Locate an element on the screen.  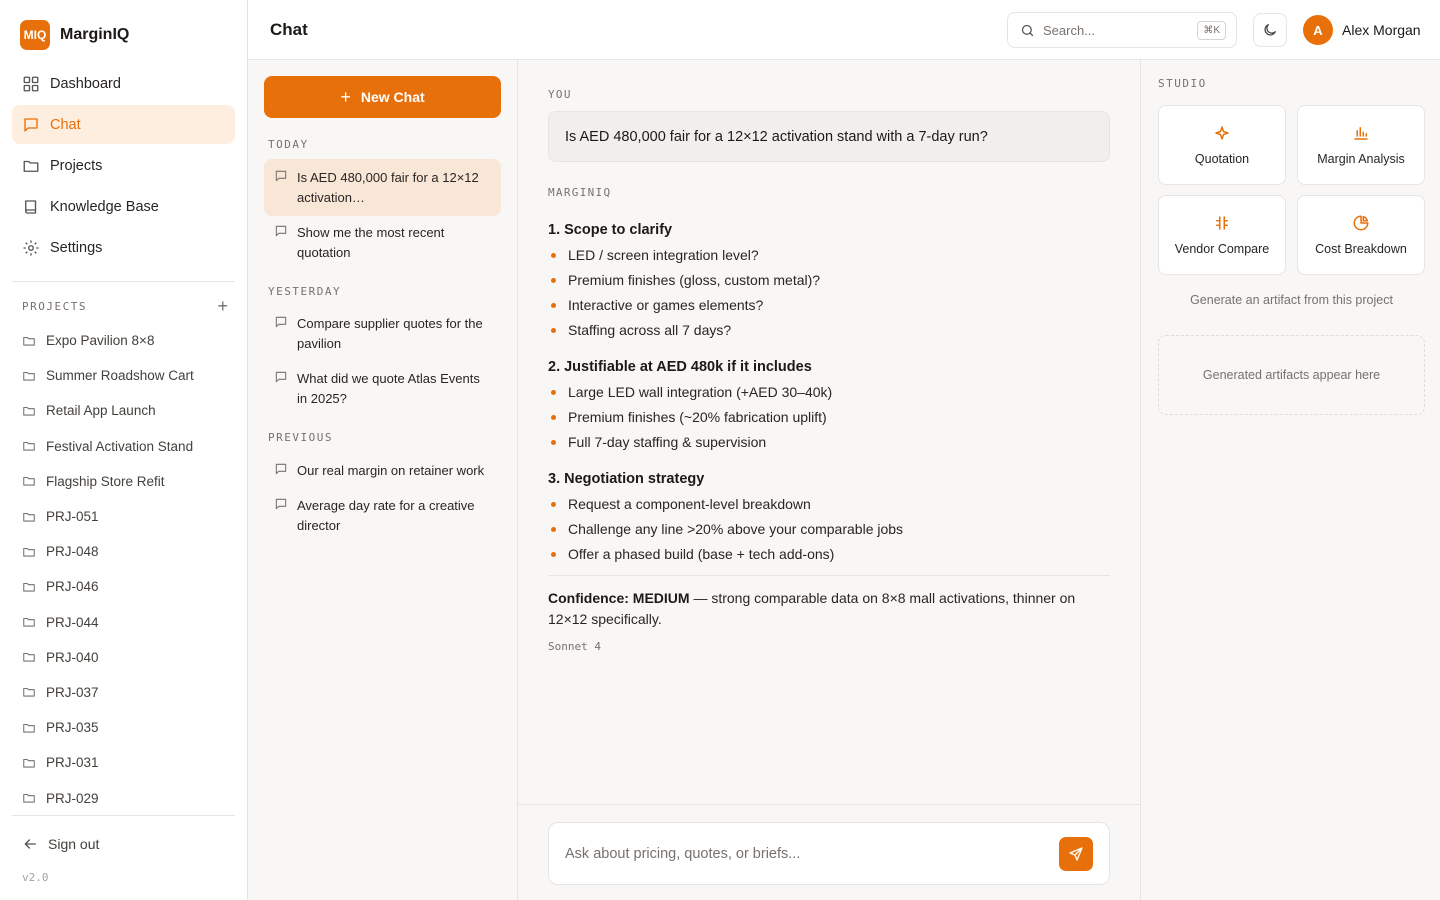
project-item: Summer Roadshow Cart is located at coordinates (127, 375).